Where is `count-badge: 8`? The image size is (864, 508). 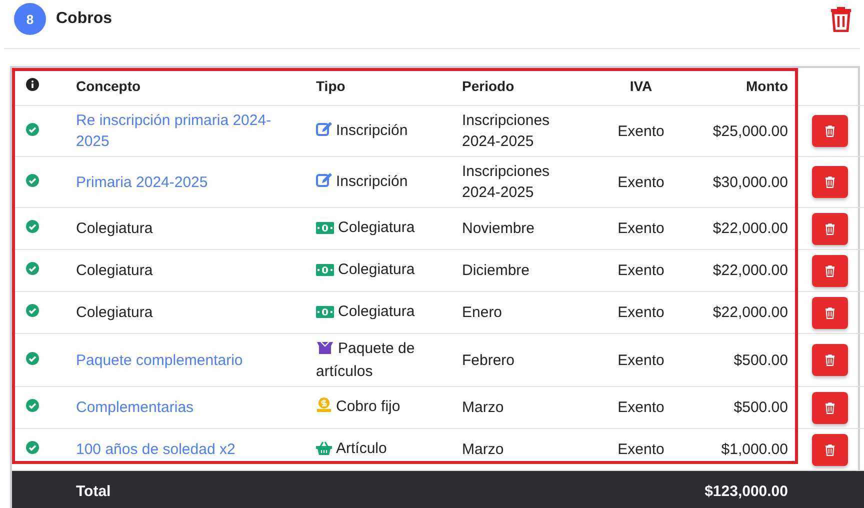 count-badge: 8 is located at coordinates (30, 19).